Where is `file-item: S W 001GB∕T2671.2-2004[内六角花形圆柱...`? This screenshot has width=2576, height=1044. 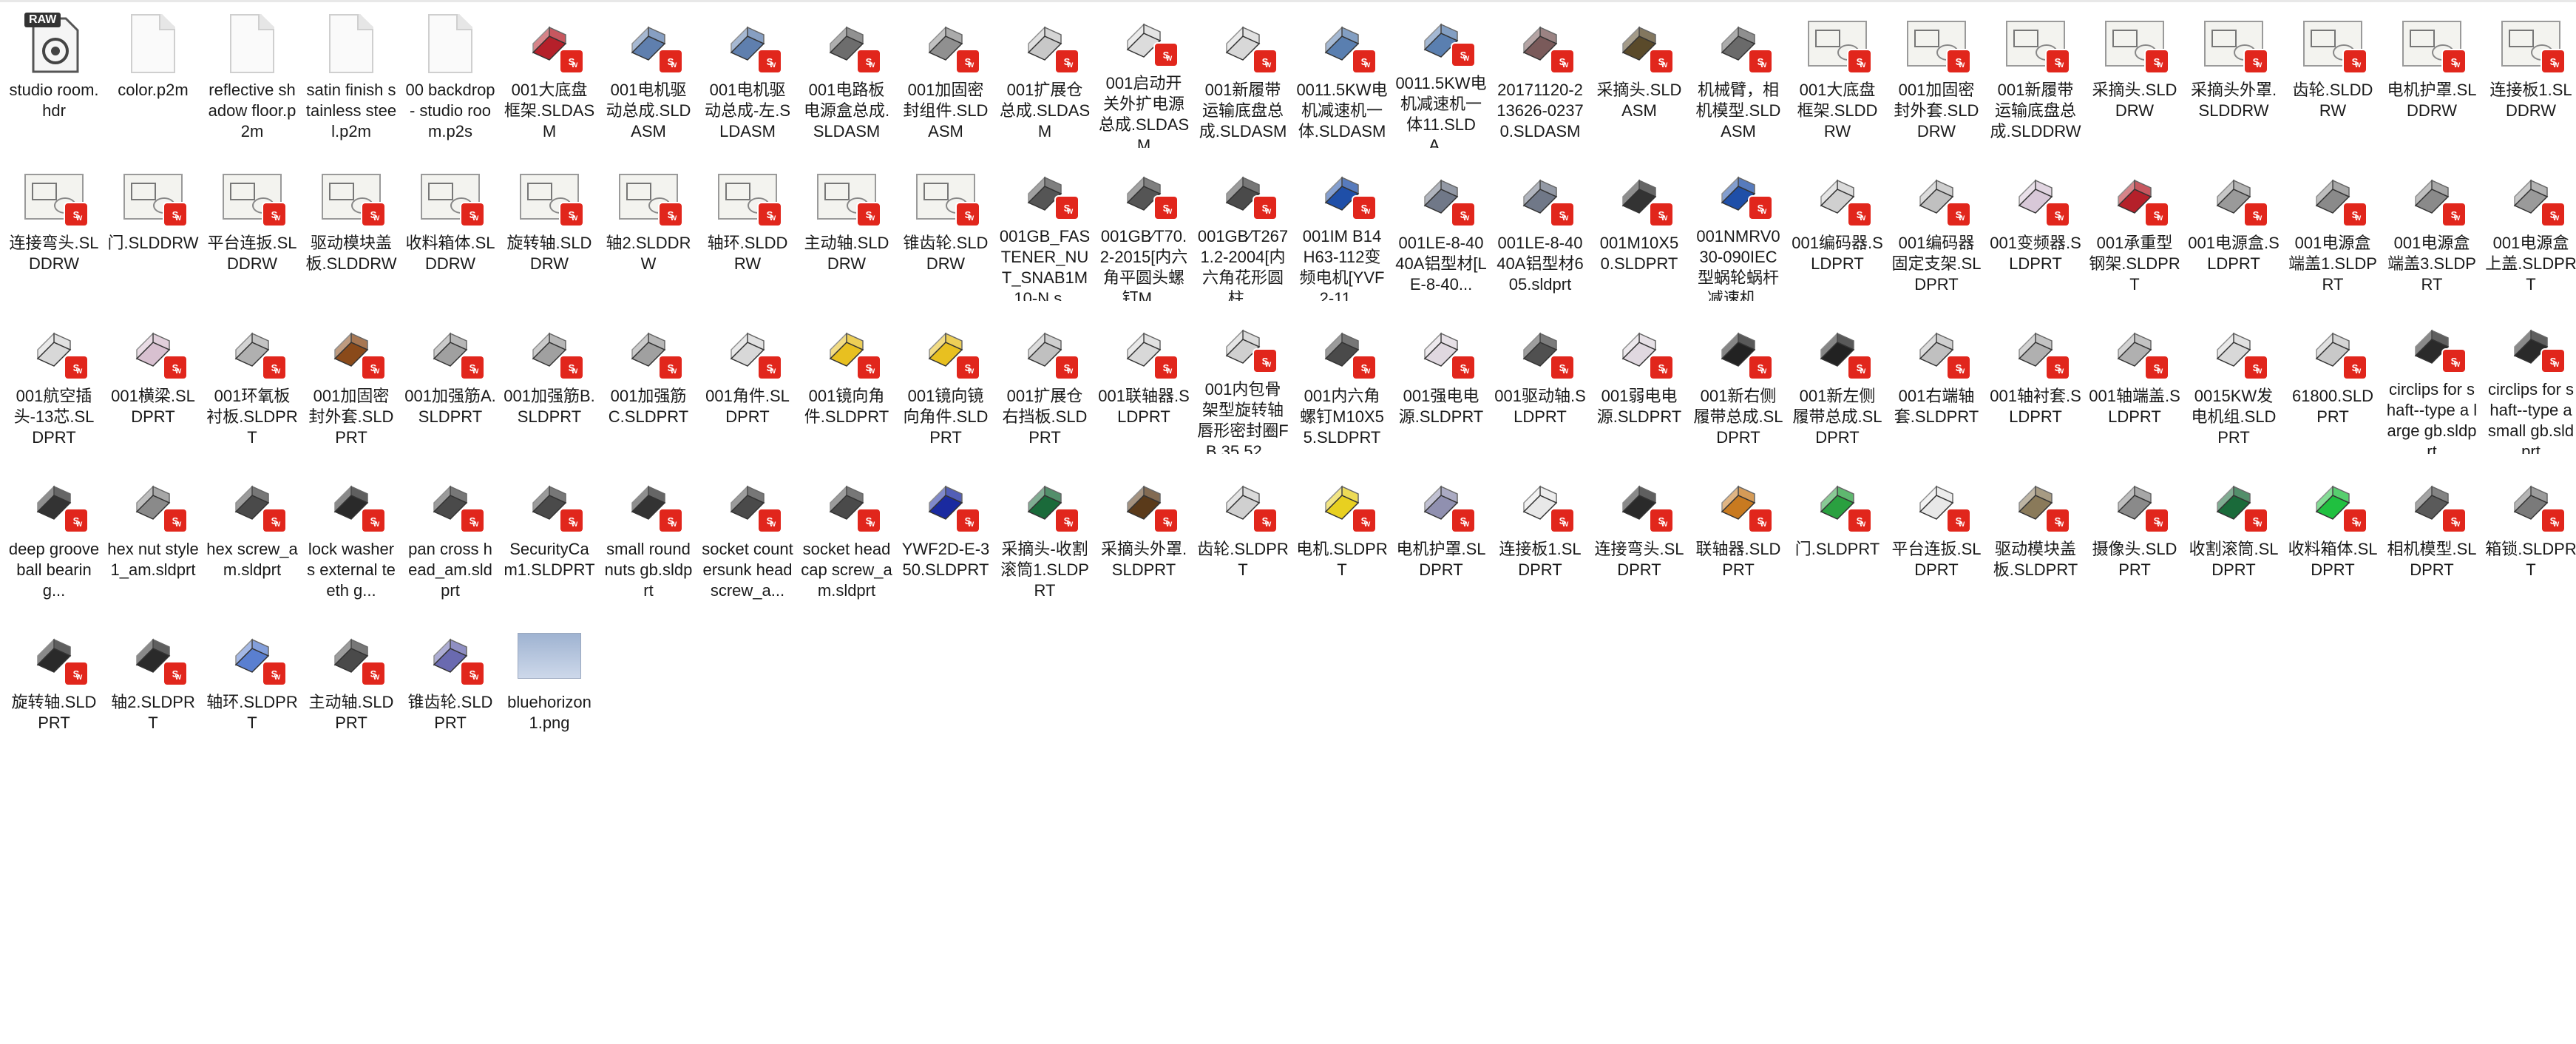 file-item: S W 001GB∕T2671.2-2004[内六角花形圆柱... is located at coordinates (1242, 227).